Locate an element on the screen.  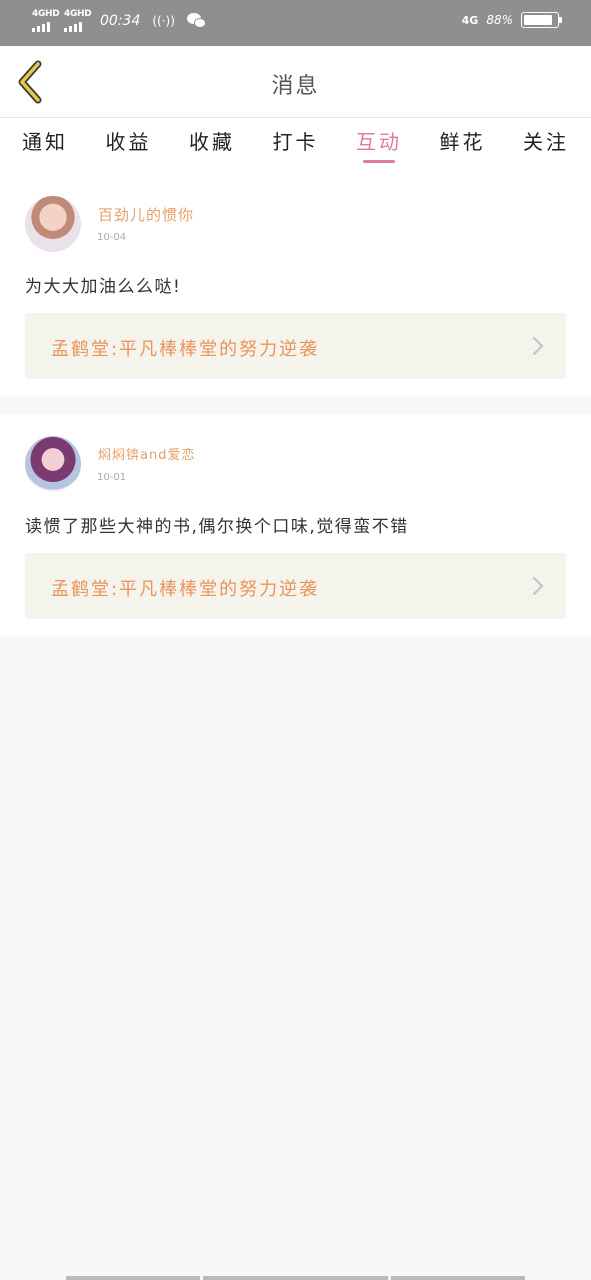
system-nav-bar is located at coordinates (295, 1278).